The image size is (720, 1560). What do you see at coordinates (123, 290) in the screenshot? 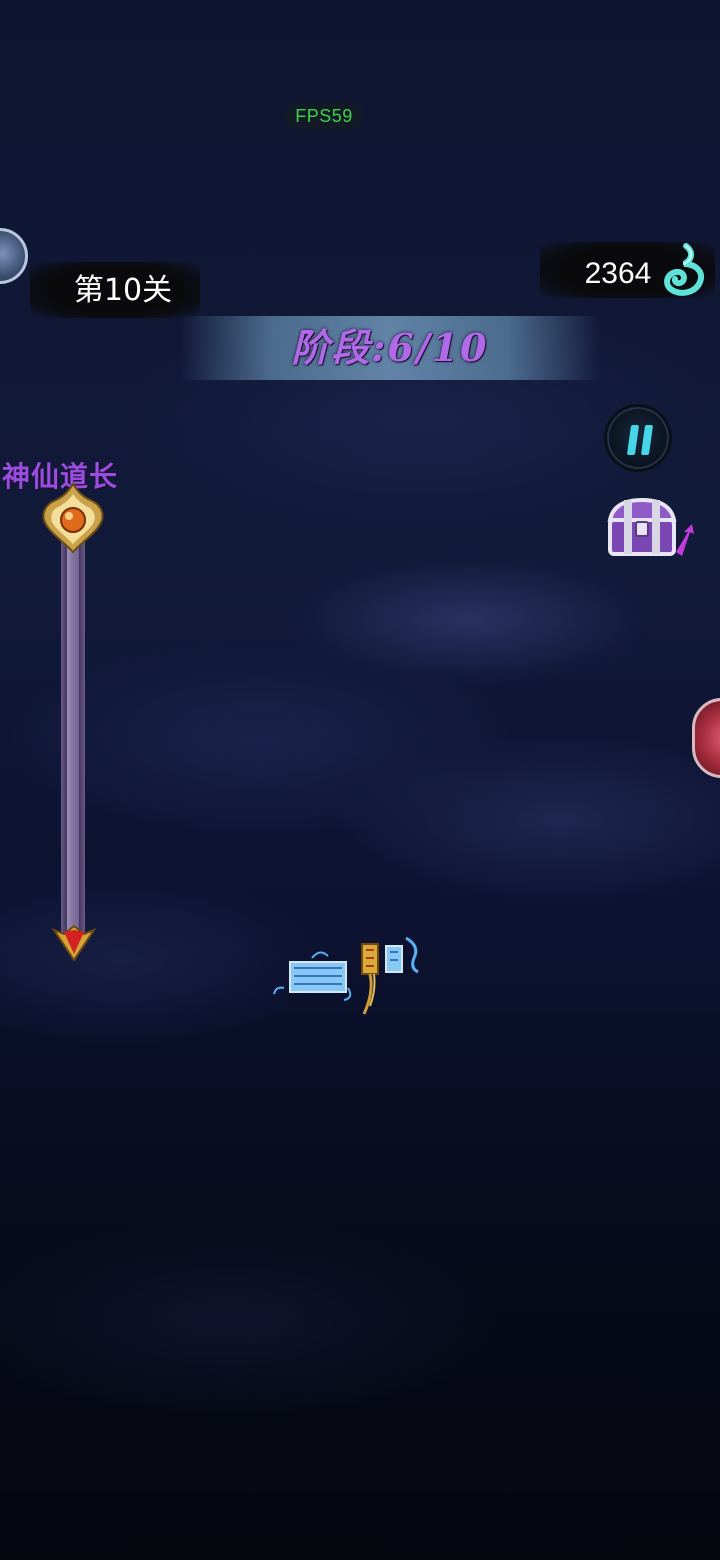
I see `level-label: 第10关` at bounding box center [123, 290].